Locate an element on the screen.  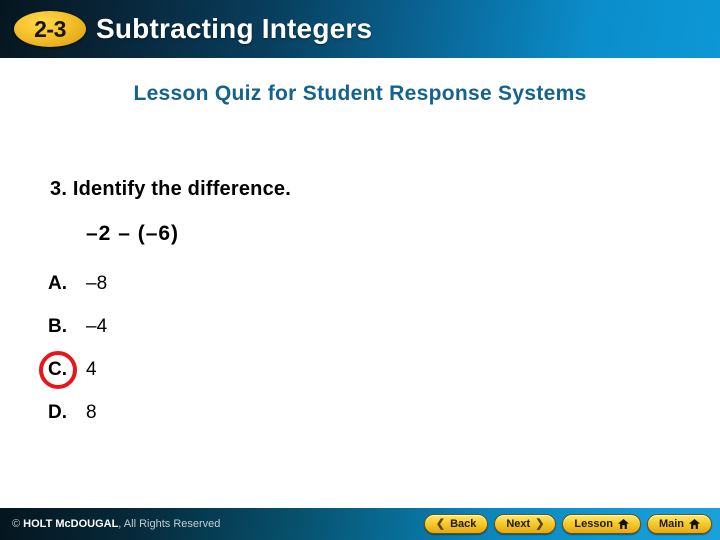
chevron-right-icon: ❯ is located at coordinates (540, 523).